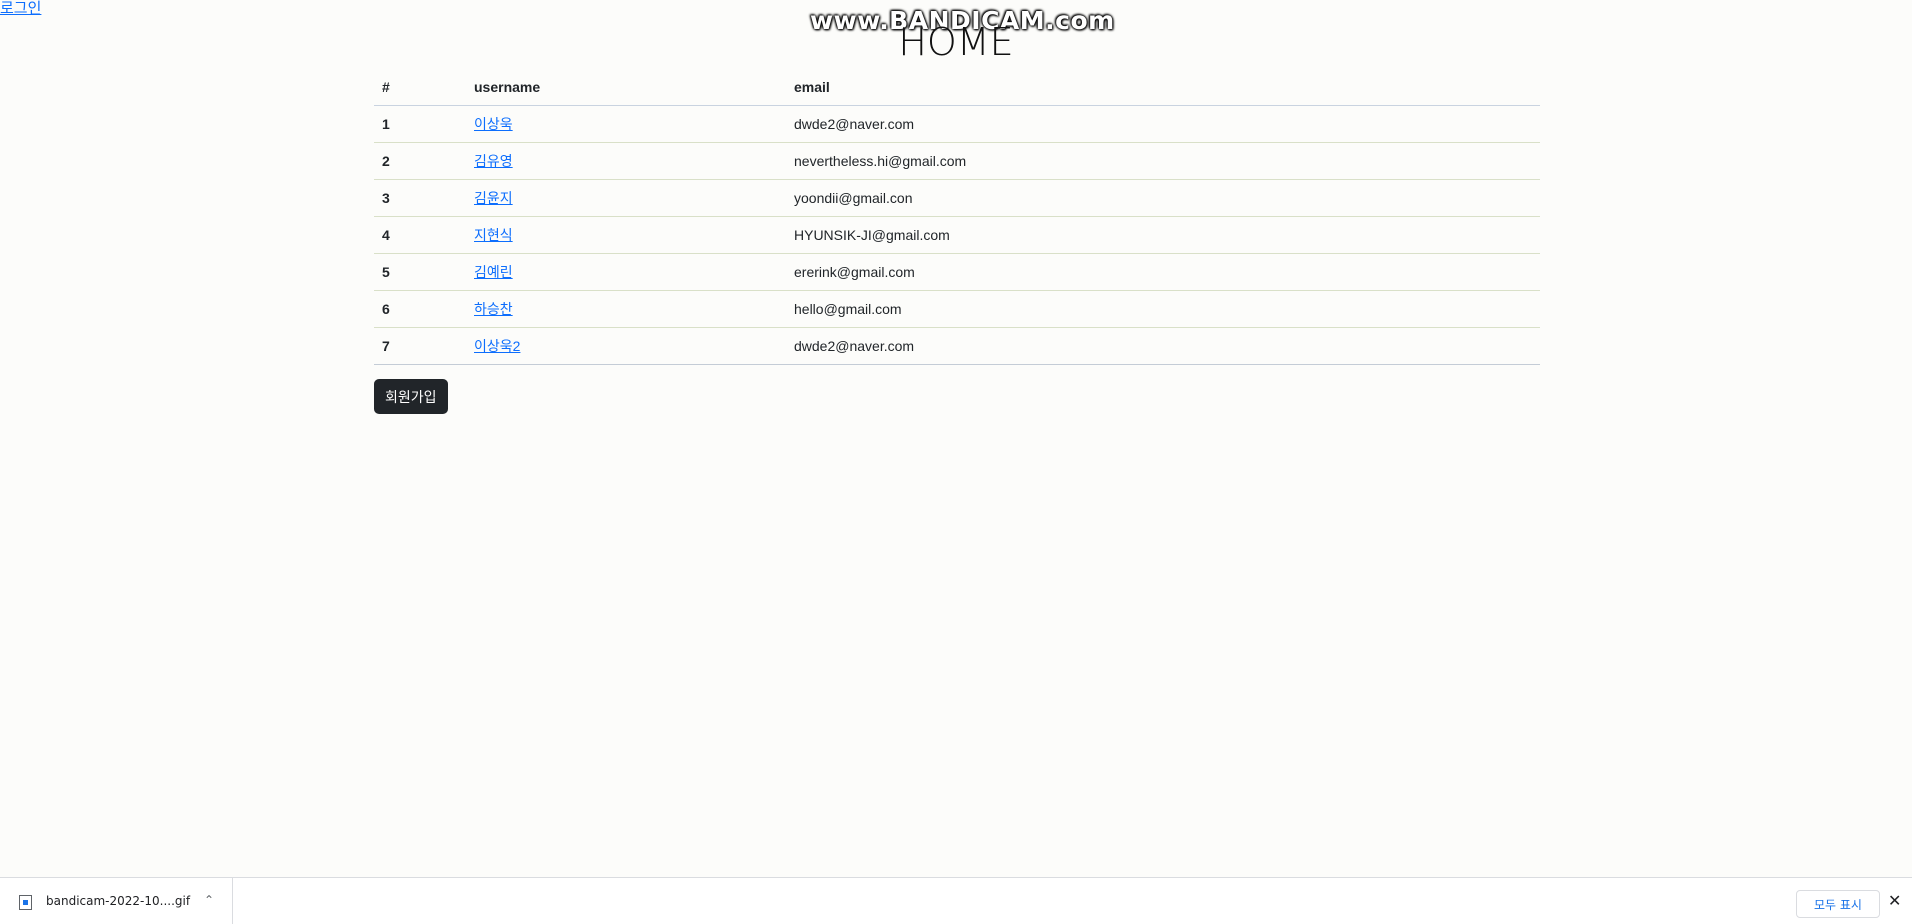  I want to click on table-row: 5 김예린 ererink@gmail.com, so click(957, 272).